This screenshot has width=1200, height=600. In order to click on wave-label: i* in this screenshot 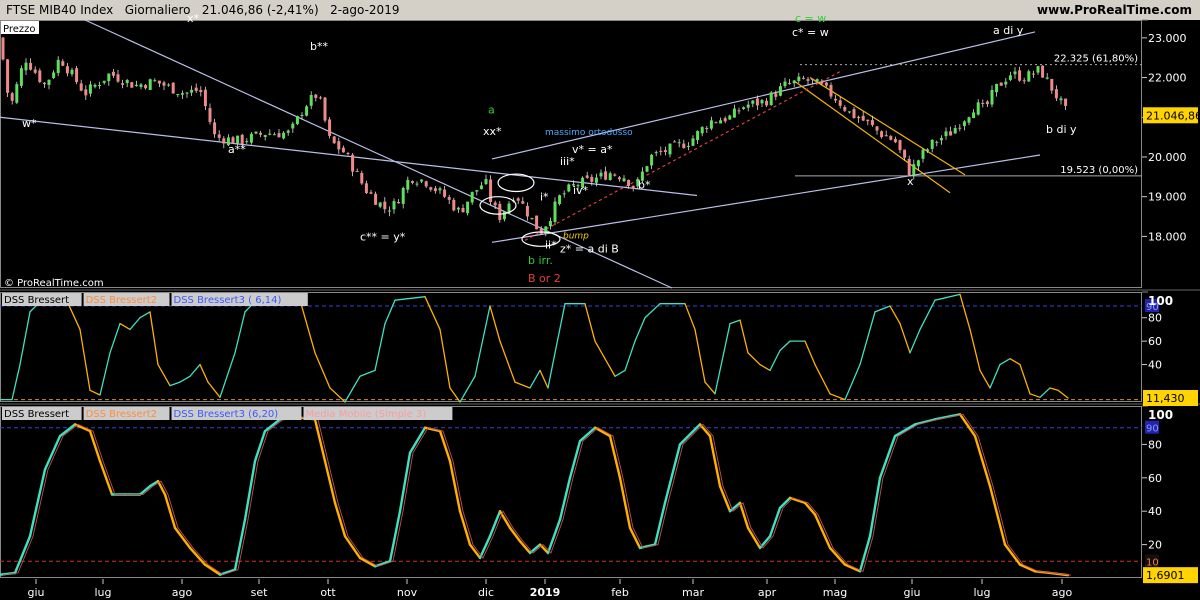, I will do `click(544, 197)`.